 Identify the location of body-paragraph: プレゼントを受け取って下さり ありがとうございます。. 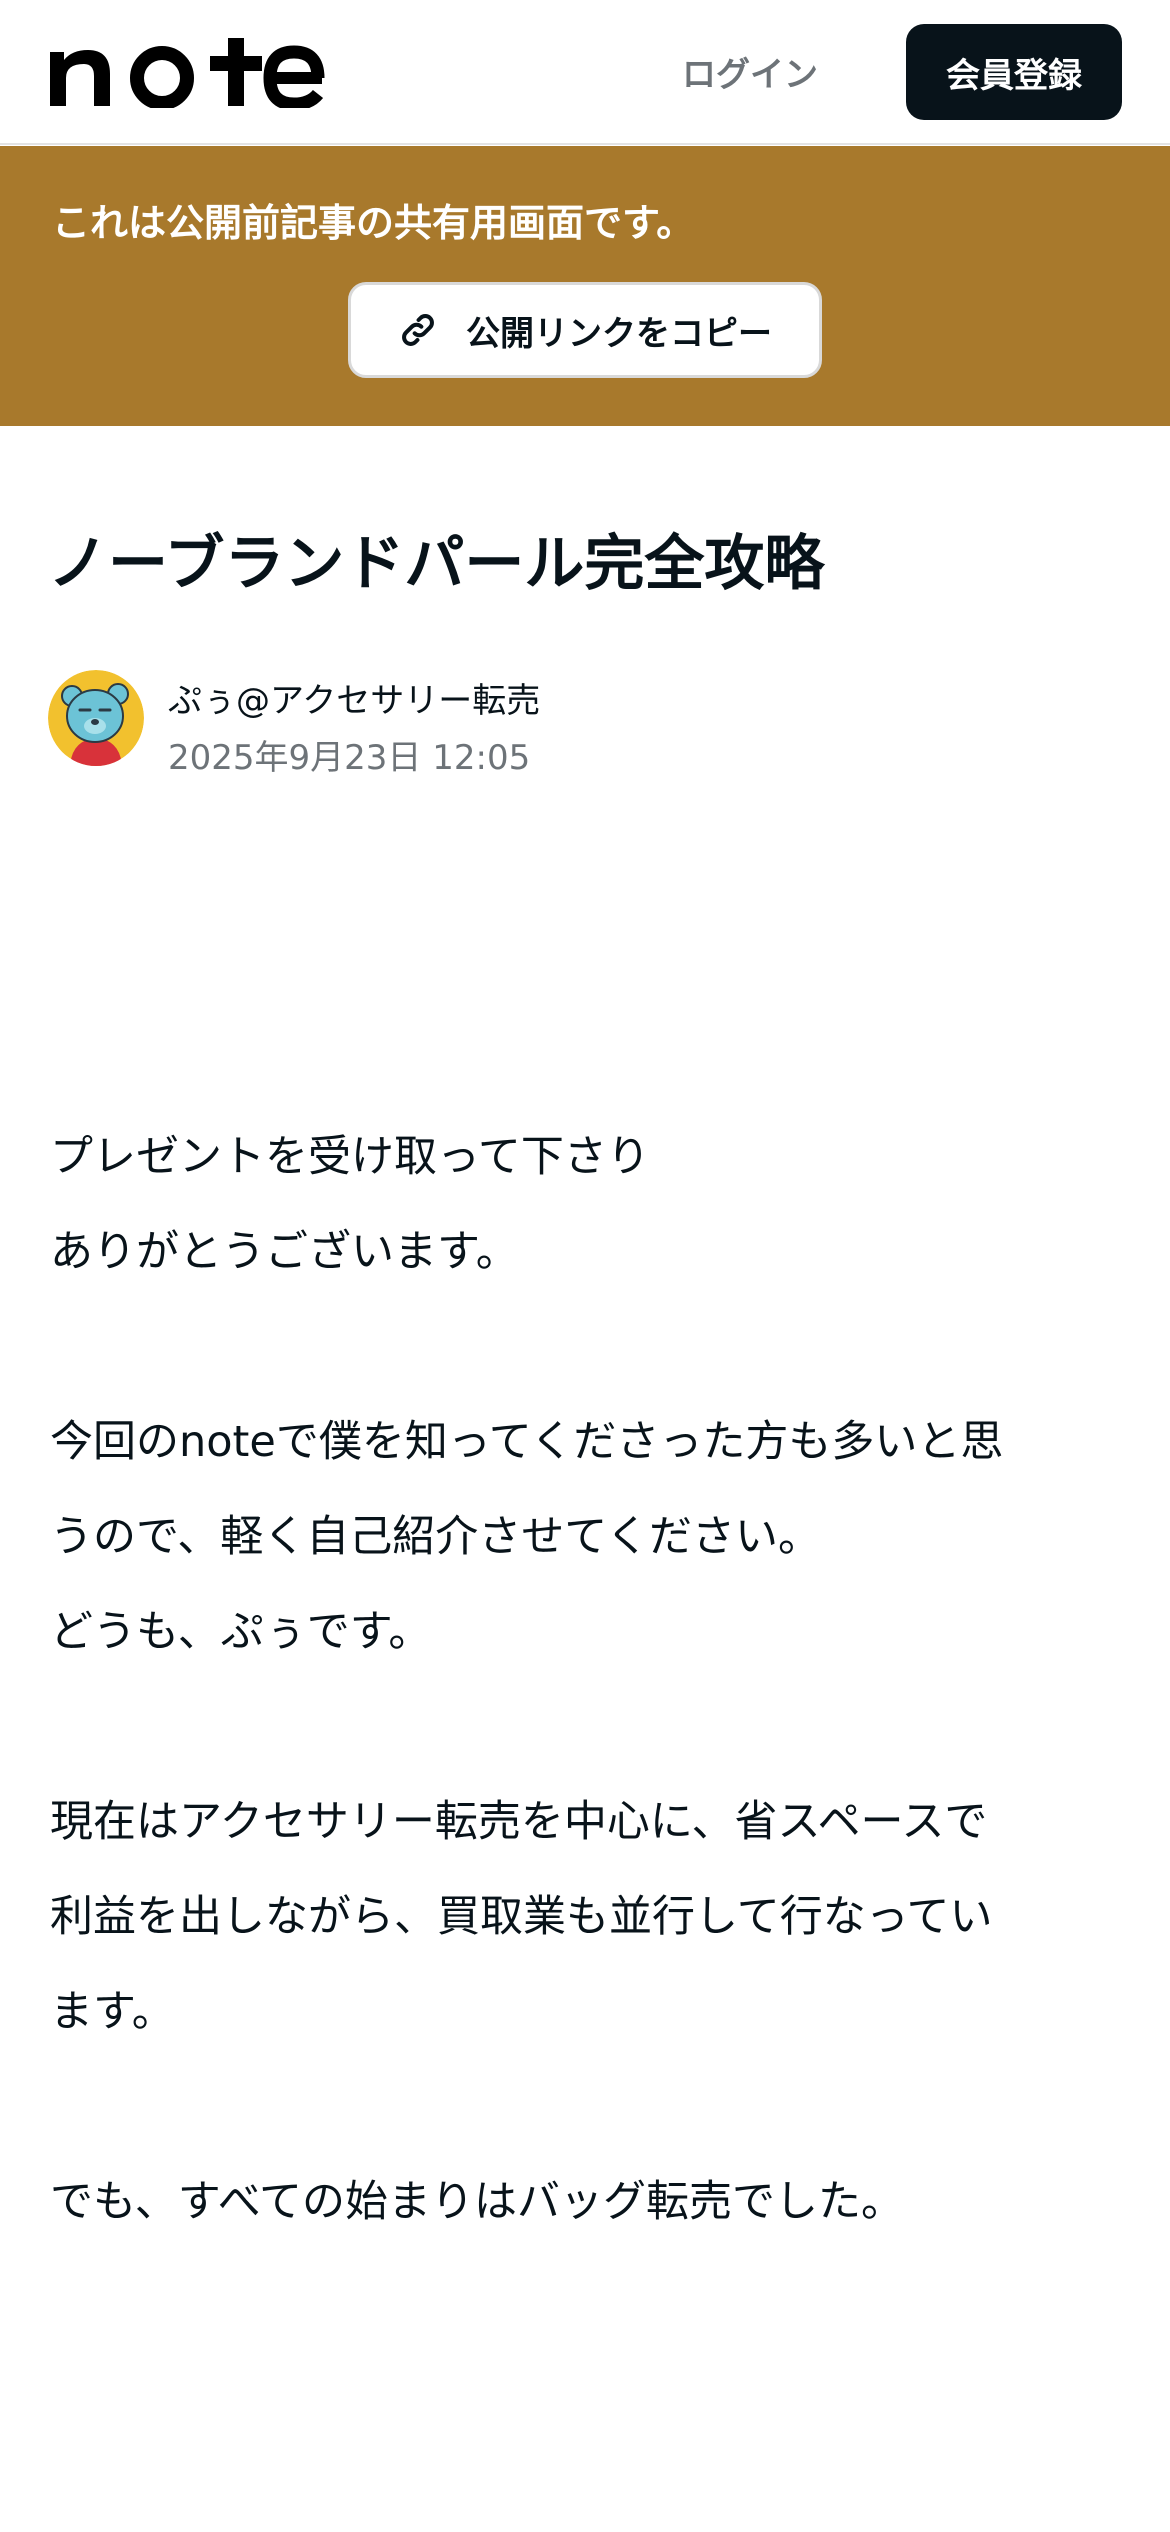
(590, 1205).